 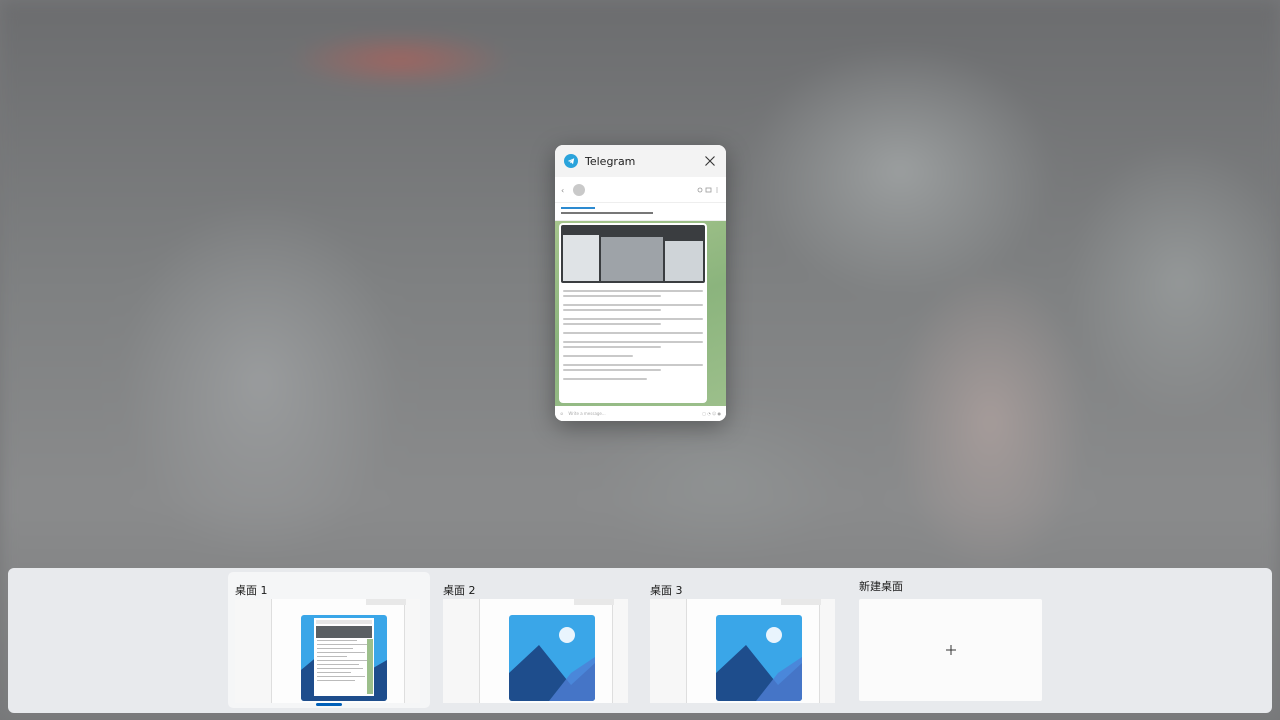 I want to click on desktop-1: 桌面 1, so click(x=329, y=640).